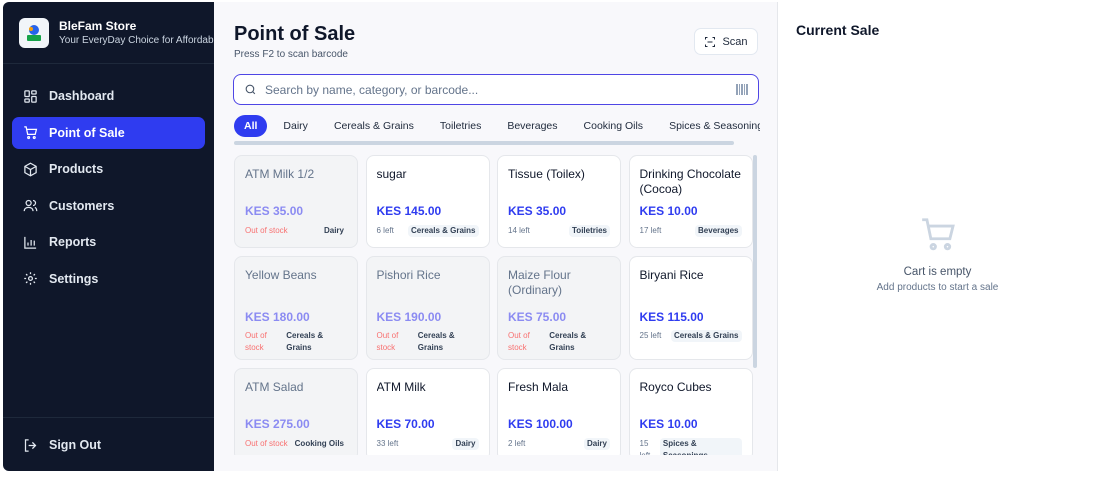  I want to click on product-name: Royco Cubes, so click(675, 387).